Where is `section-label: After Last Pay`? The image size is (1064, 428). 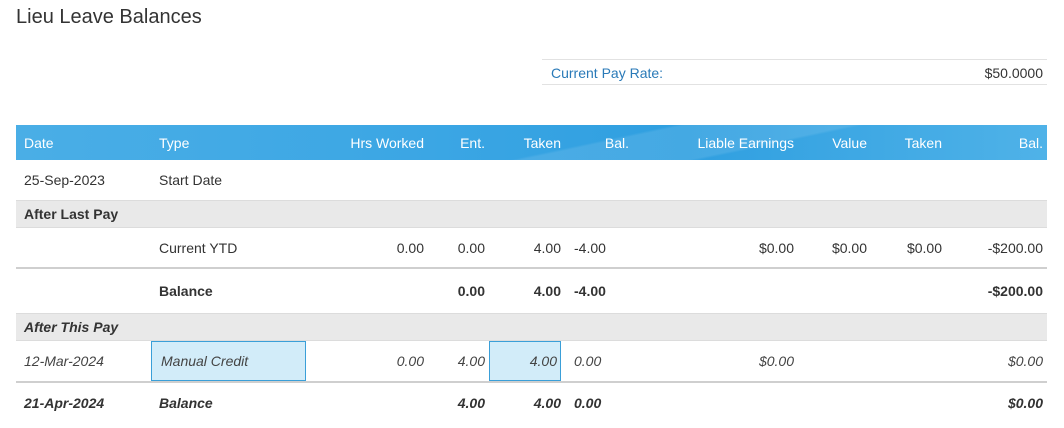 section-label: After Last Pay is located at coordinates (531, 214).